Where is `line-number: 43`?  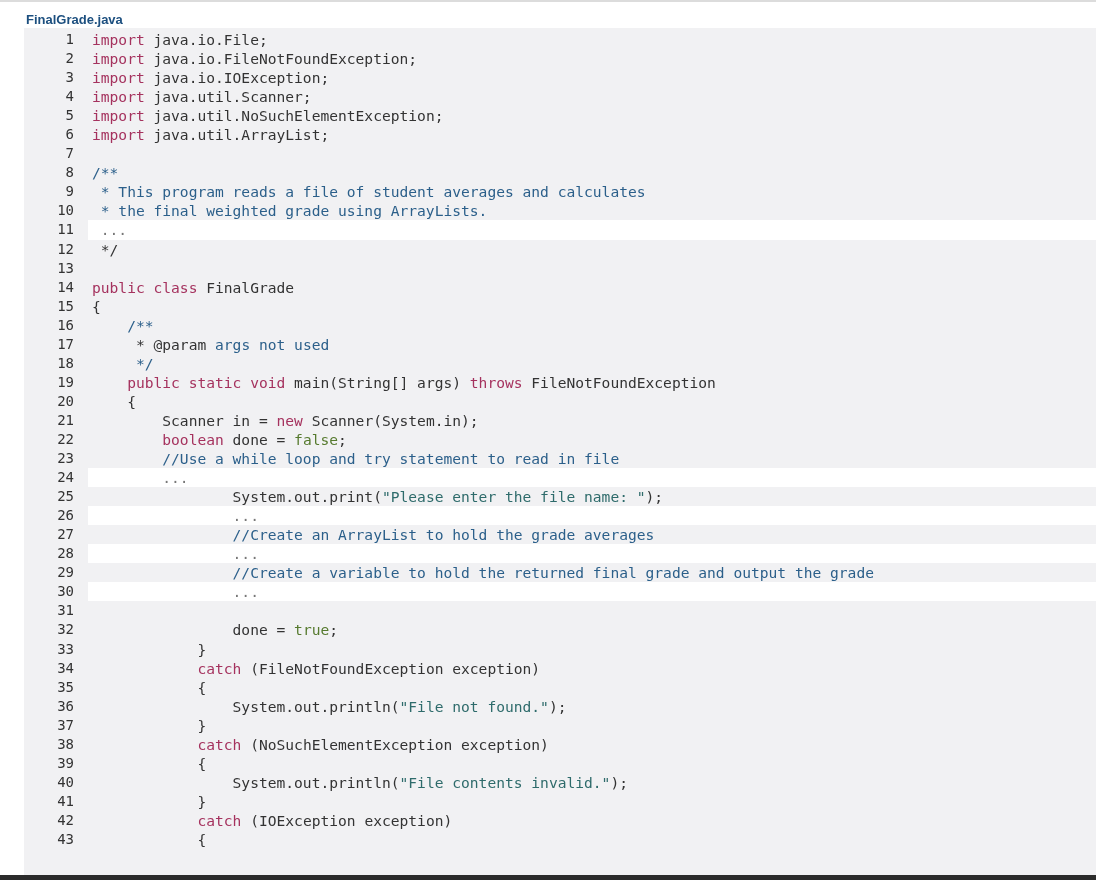
line-number: 43 is located at coordinates (65, 839).